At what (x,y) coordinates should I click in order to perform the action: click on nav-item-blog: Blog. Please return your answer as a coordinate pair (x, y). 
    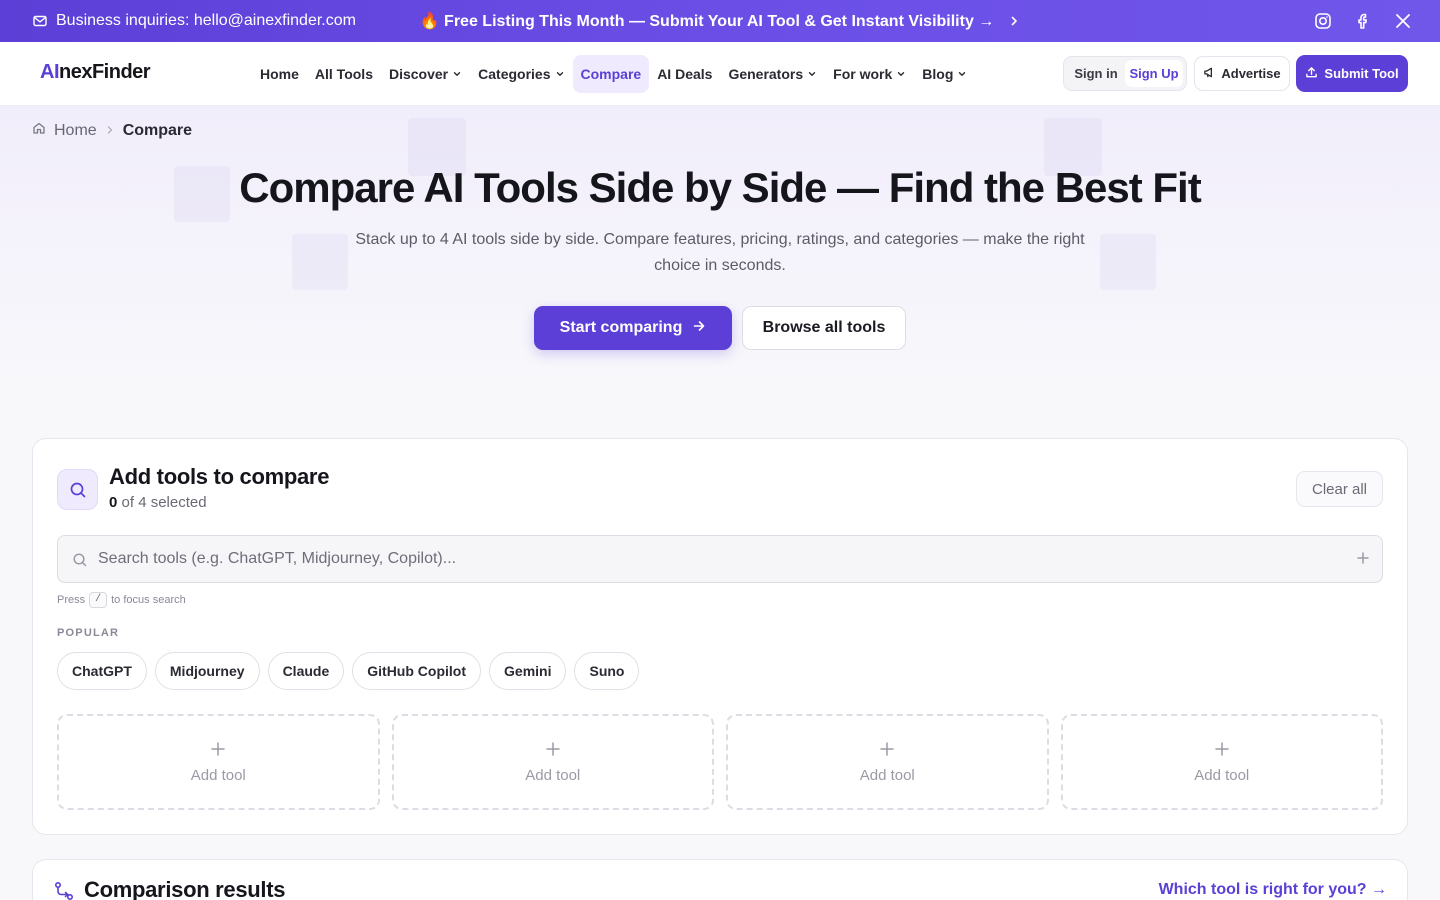
    Looking at the image, I should click on (944, 74).